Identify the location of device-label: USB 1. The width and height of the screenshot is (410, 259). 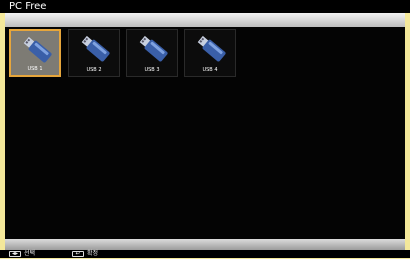
(35, 69).